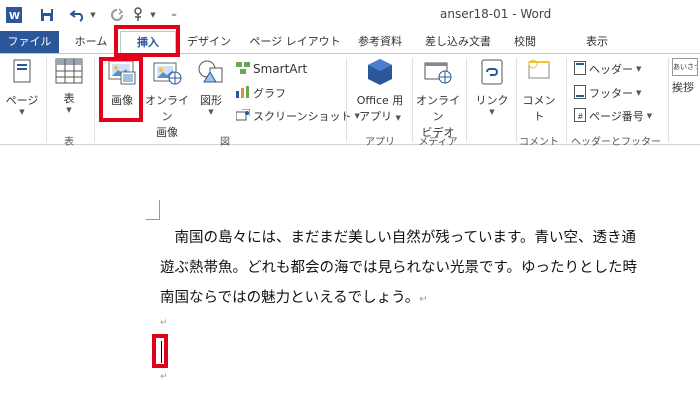  What do you see at coordinates (380, 116) in the screenshot?
I see `office-apps-label-2: アプリ ▼` at bounding box center [380, 116].